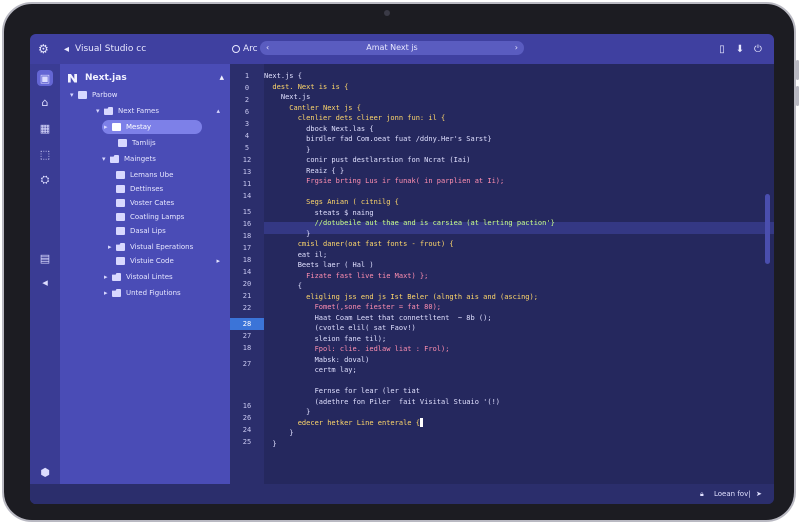 This screenshot has height=526, width=800. What do you see at coordinates (759, 494) in the screenshot?
I see `send-icon: ➤` at bounding box center [759, 494].